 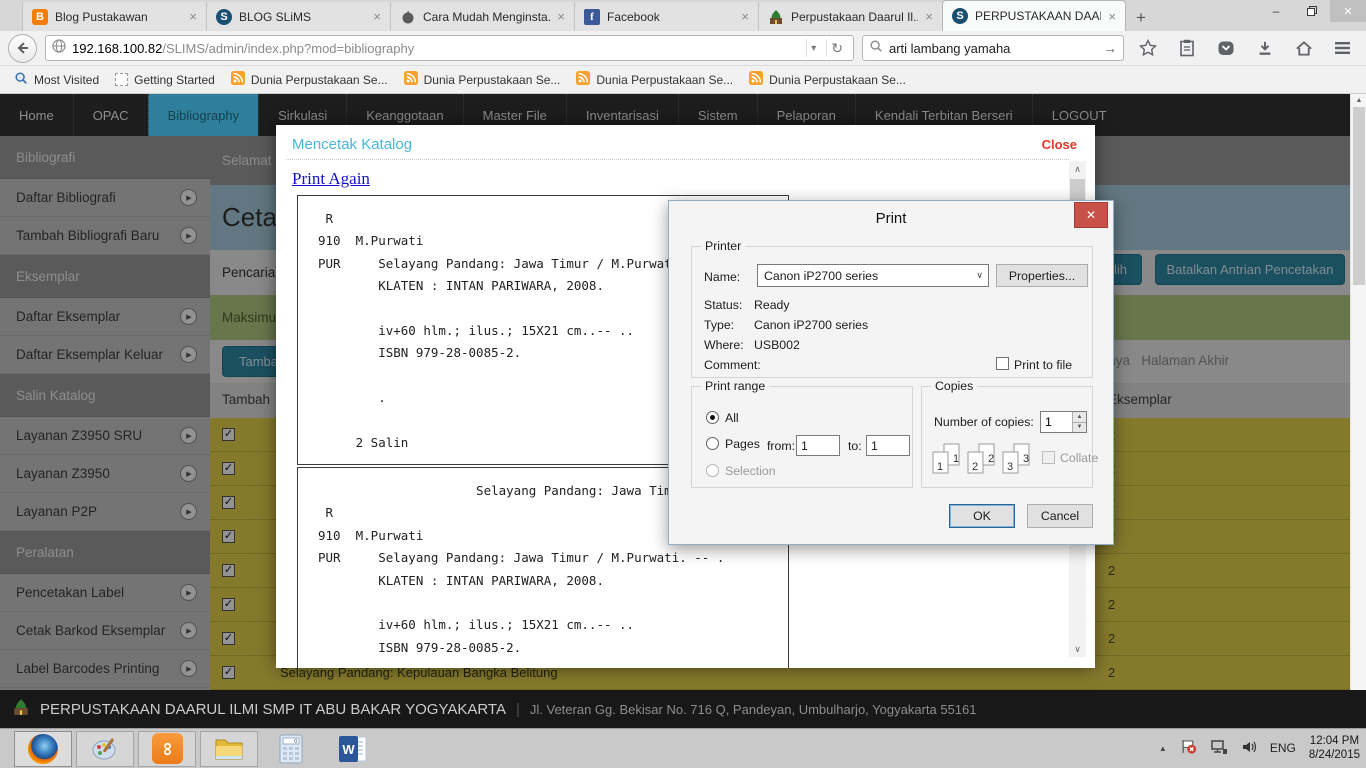 I want to click on search-icon, so click(x=876, y=48).